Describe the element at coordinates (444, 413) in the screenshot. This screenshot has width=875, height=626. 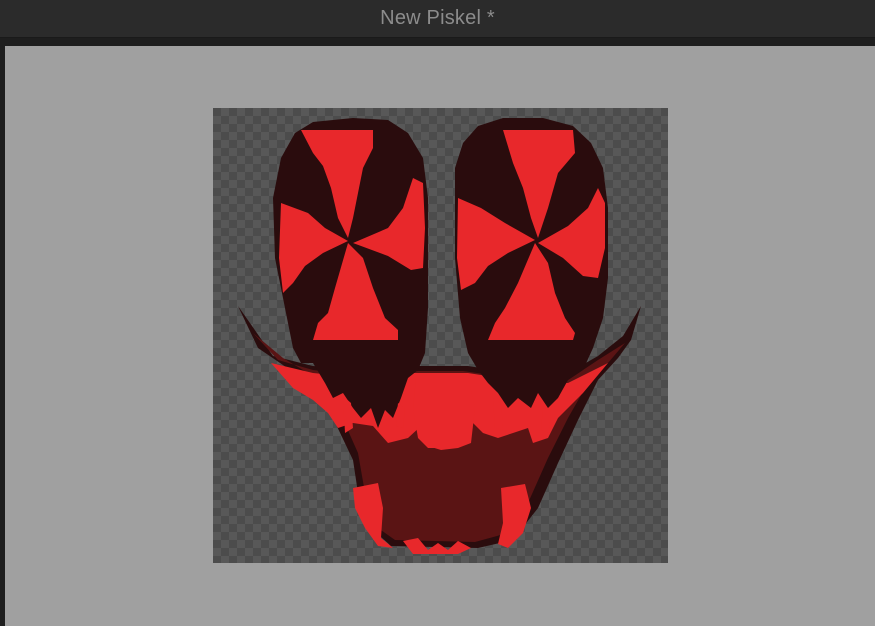
I see `center-tooth` at that location.